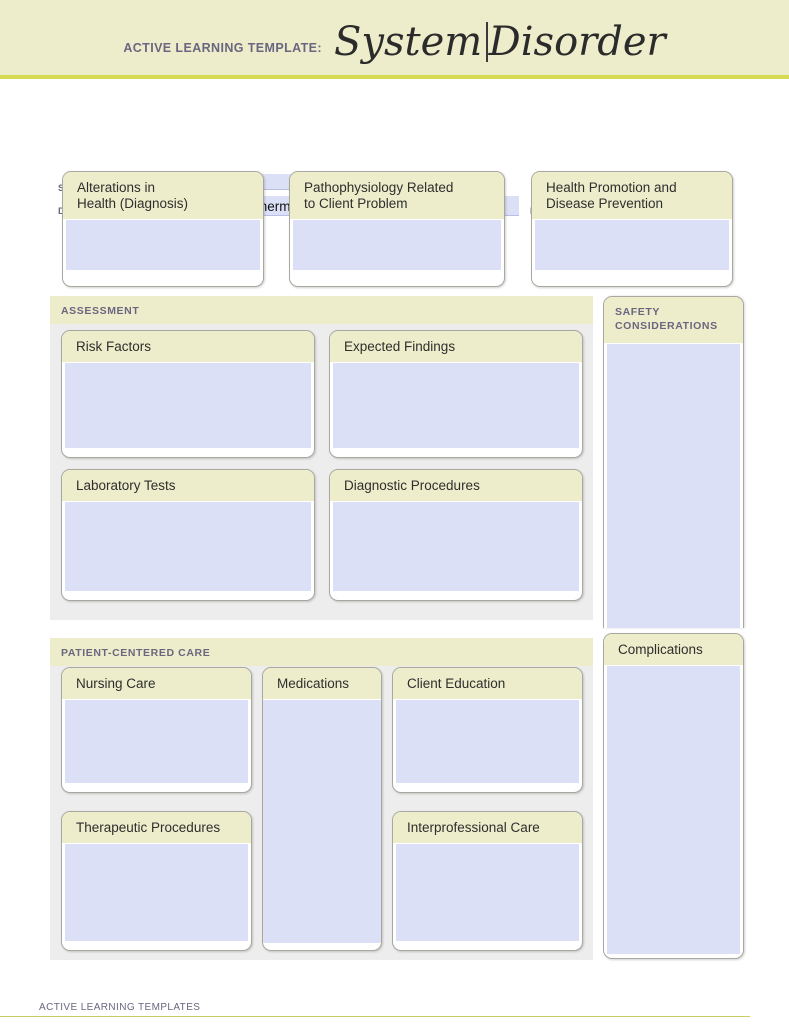 This screenshot has width=789, height=1024. I want to click on footer: ACTIVE LEARNING TEMPLATES, so click(375, 1009).